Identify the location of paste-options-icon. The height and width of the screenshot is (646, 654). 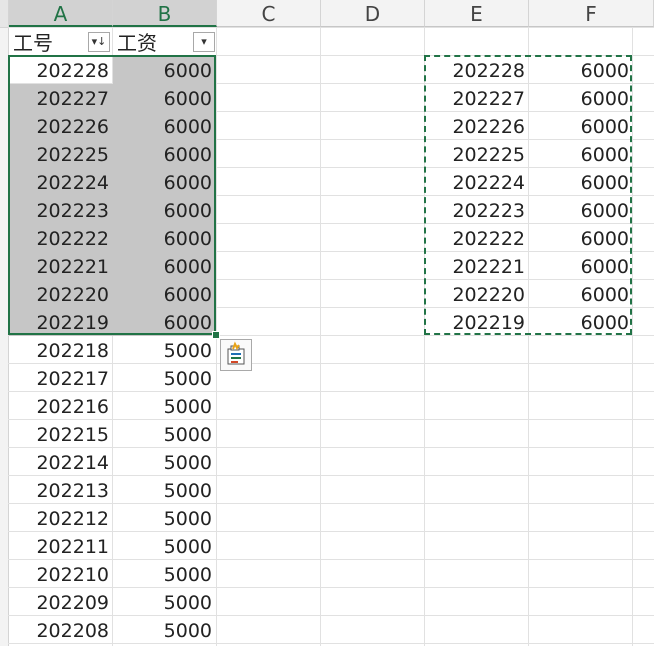
(236, 353).